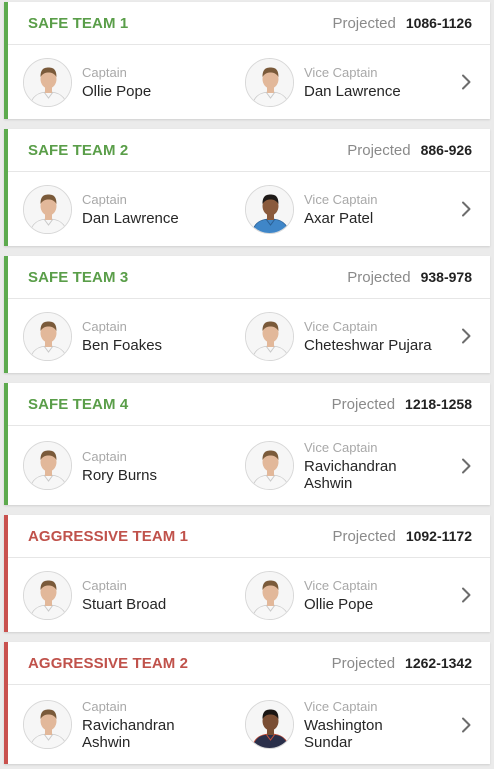 The height and width of the screenshot is (769, 494). I want to click on team-name: AGGRESSIVE TEAM 1, so click(108, 536).